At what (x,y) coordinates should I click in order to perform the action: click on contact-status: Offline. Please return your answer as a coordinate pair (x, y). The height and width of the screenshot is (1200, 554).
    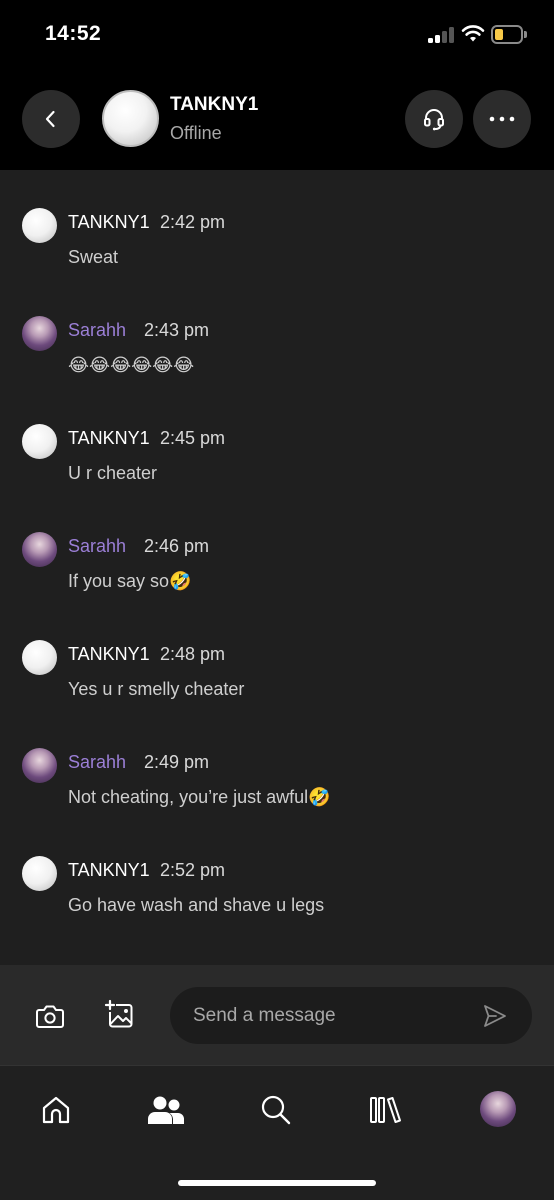
    Looking at the image, I should click on (196, 133).